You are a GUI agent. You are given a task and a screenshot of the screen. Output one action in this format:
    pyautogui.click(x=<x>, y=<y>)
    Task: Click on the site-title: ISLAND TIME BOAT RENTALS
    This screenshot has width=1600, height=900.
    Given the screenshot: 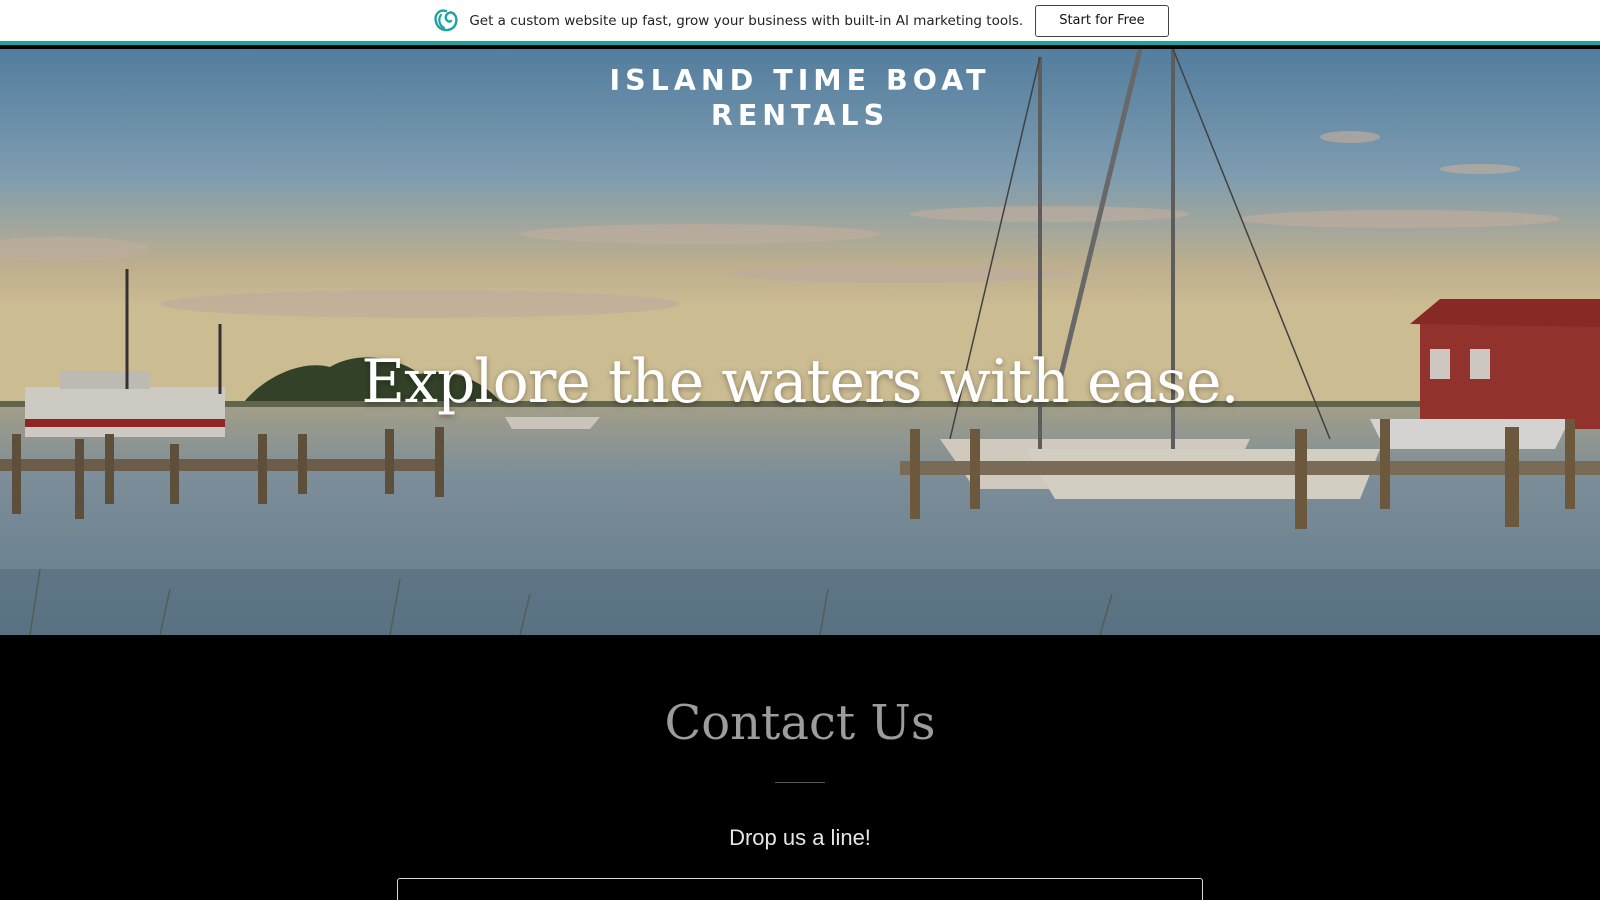 What is the action you would take?
    pyautogui.click(x=800, y=98)
    